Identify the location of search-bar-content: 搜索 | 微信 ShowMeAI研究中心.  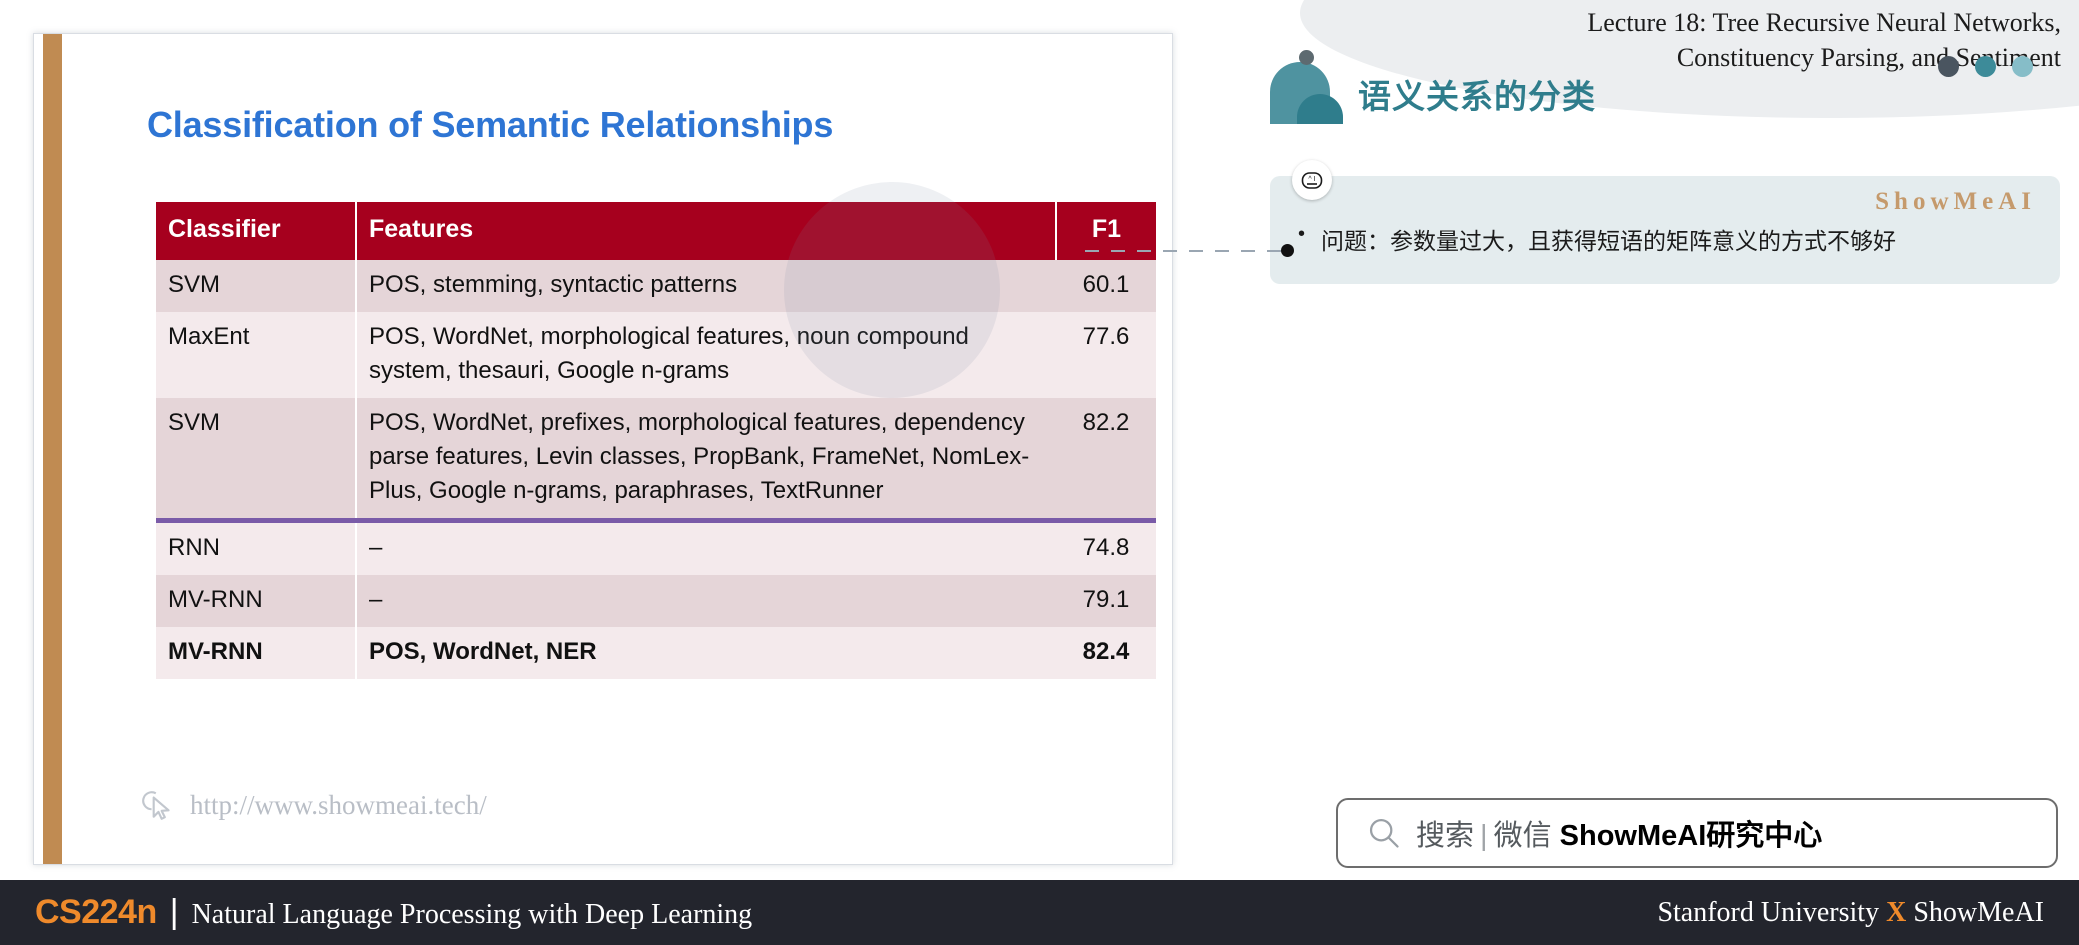
(1619, 833).